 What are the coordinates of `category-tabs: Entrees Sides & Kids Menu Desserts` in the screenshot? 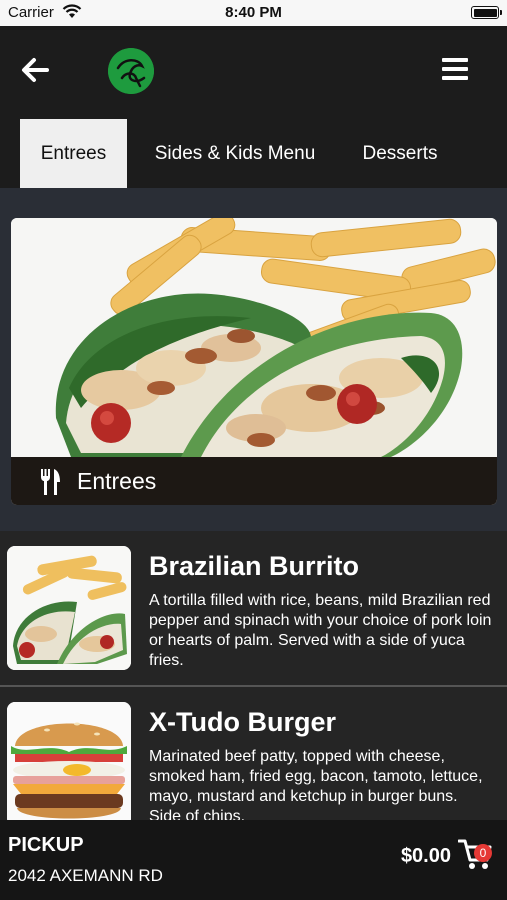 It's located at (253, 152).